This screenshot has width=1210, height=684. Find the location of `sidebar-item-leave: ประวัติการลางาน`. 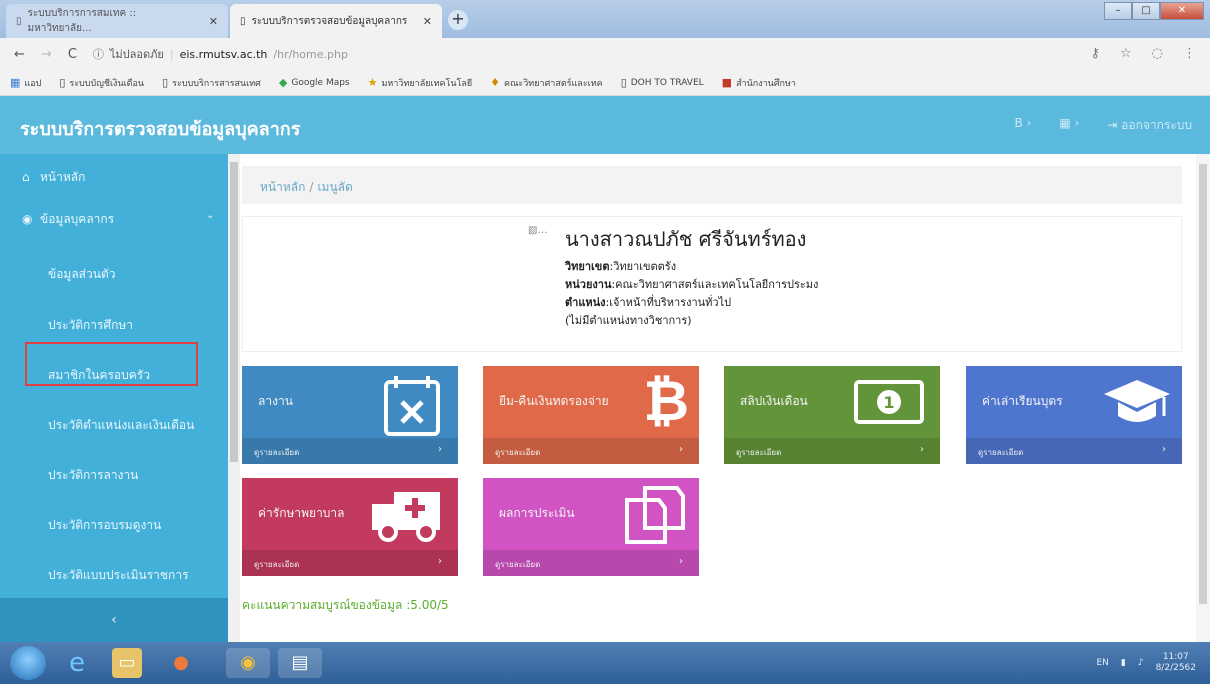

sidebar-item-leave: ประวัติการลางาน is located at coordinates (114, 475).